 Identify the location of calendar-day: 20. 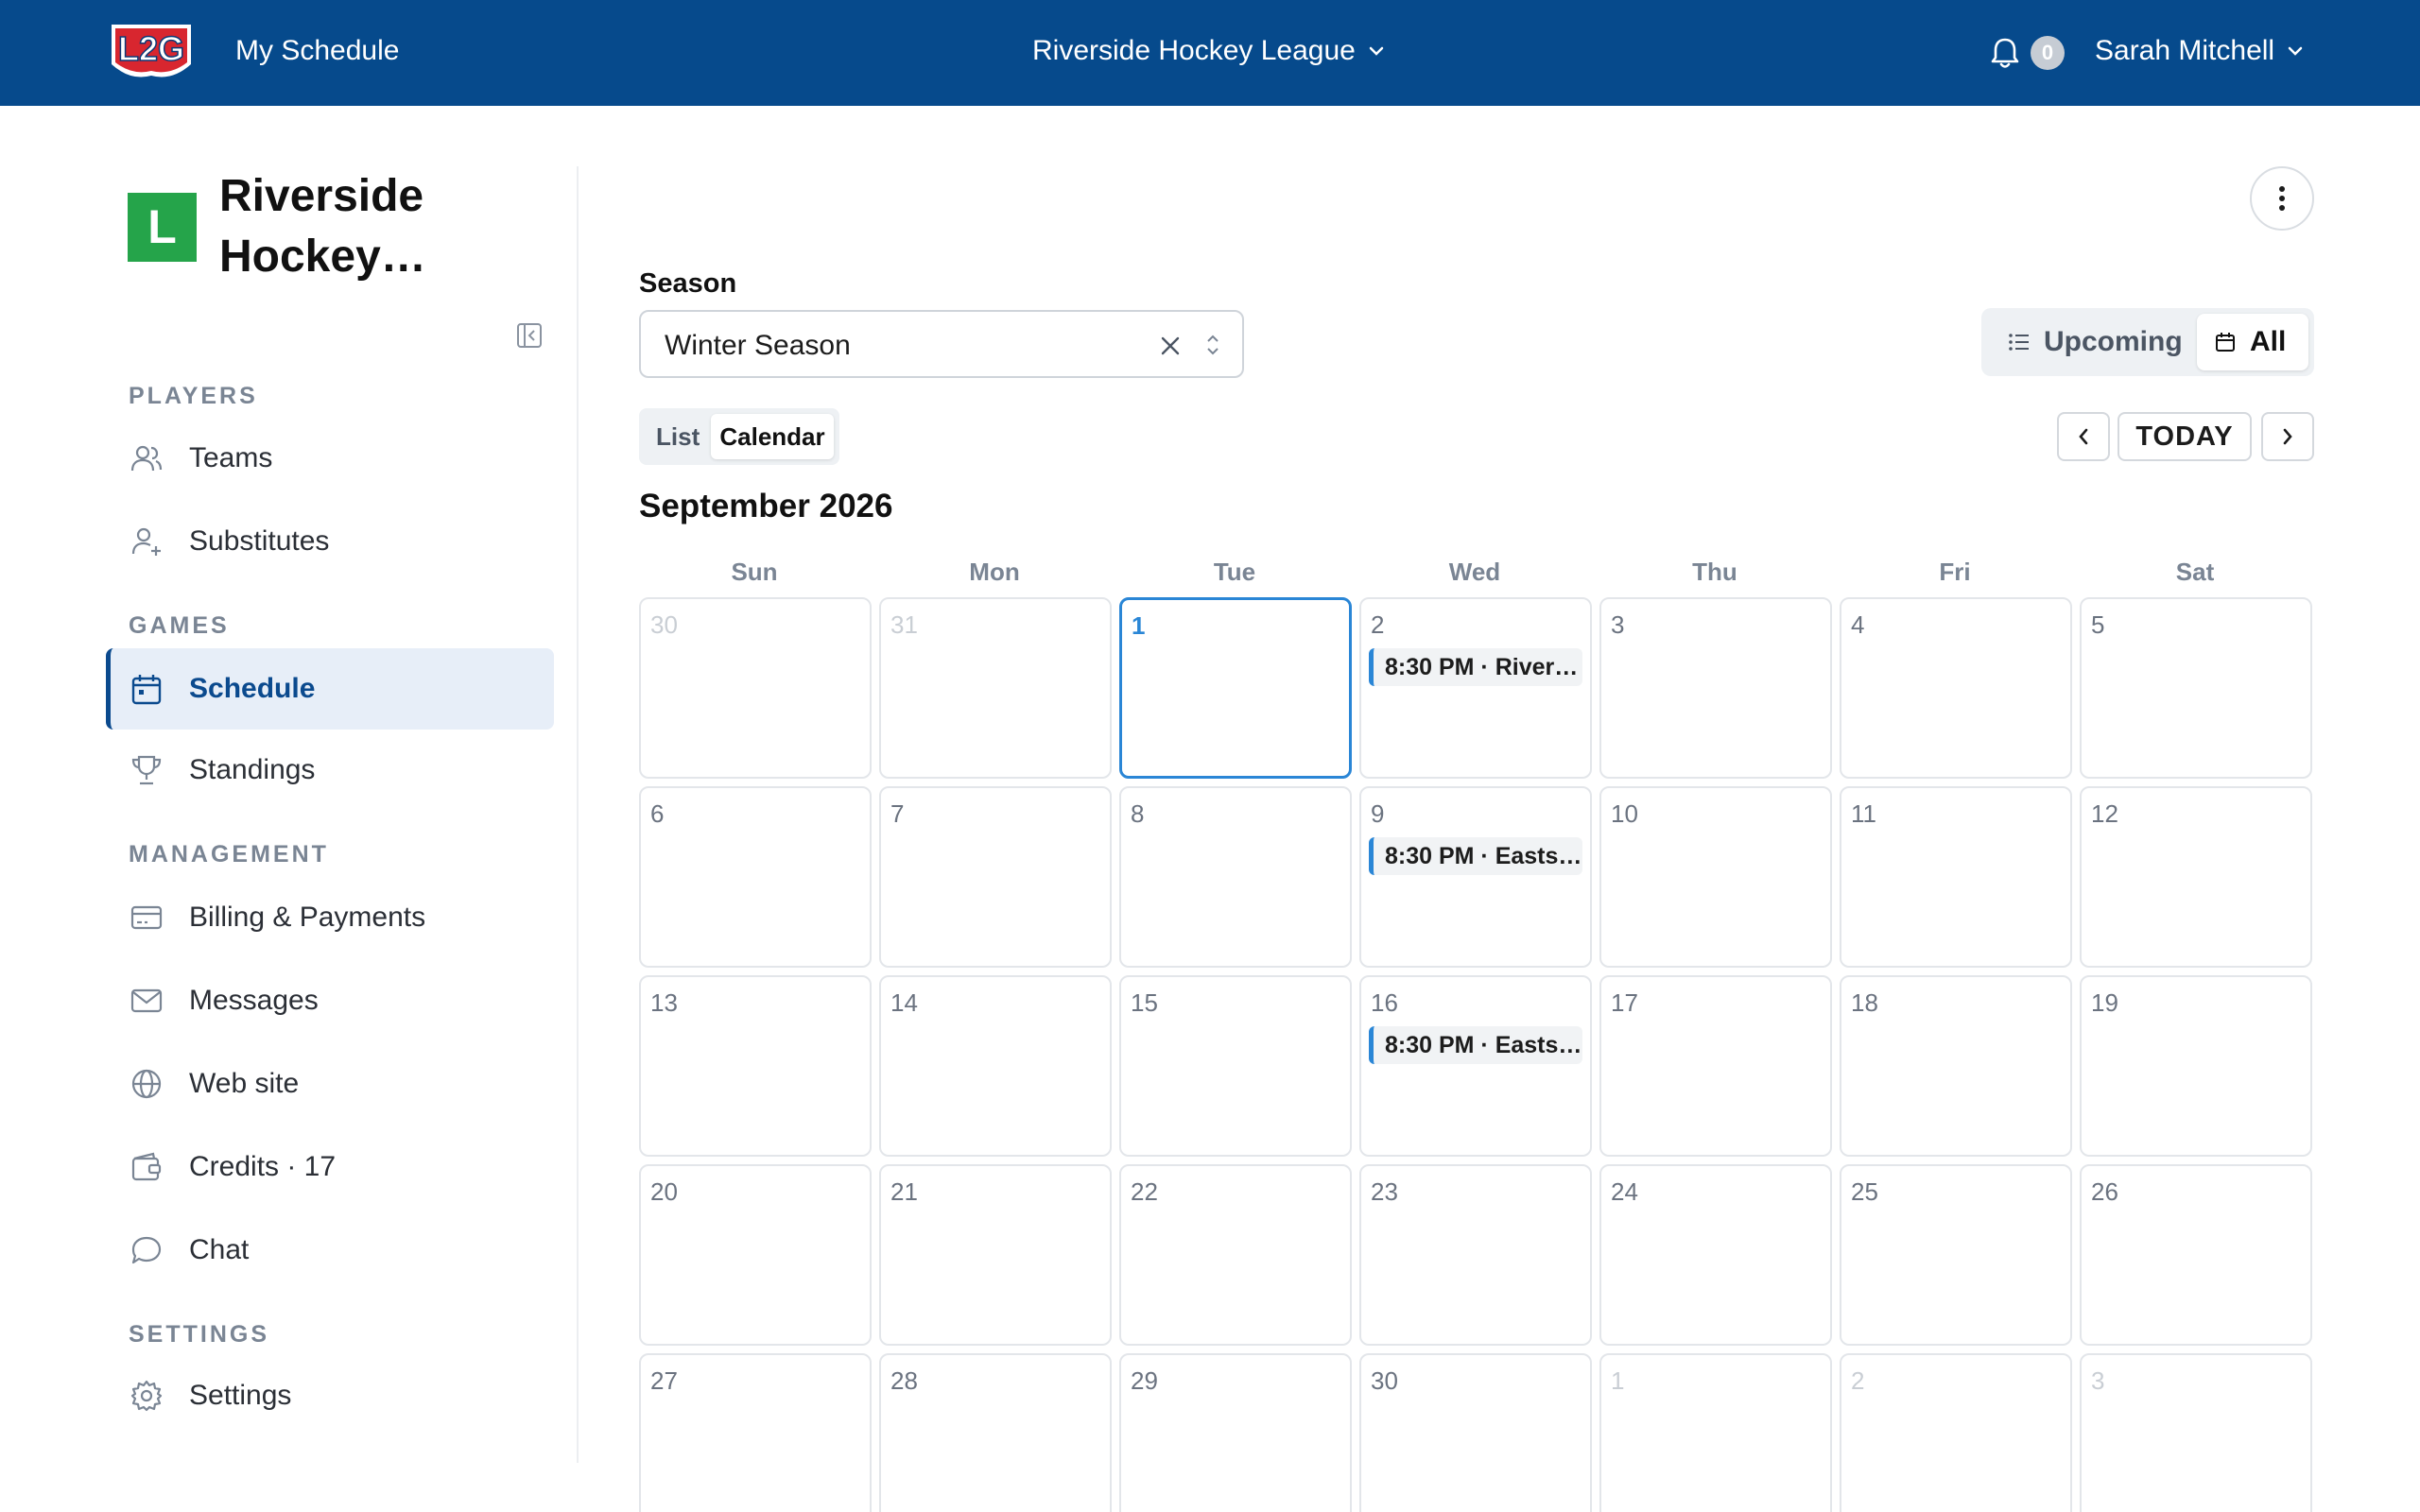
(755, 1255).